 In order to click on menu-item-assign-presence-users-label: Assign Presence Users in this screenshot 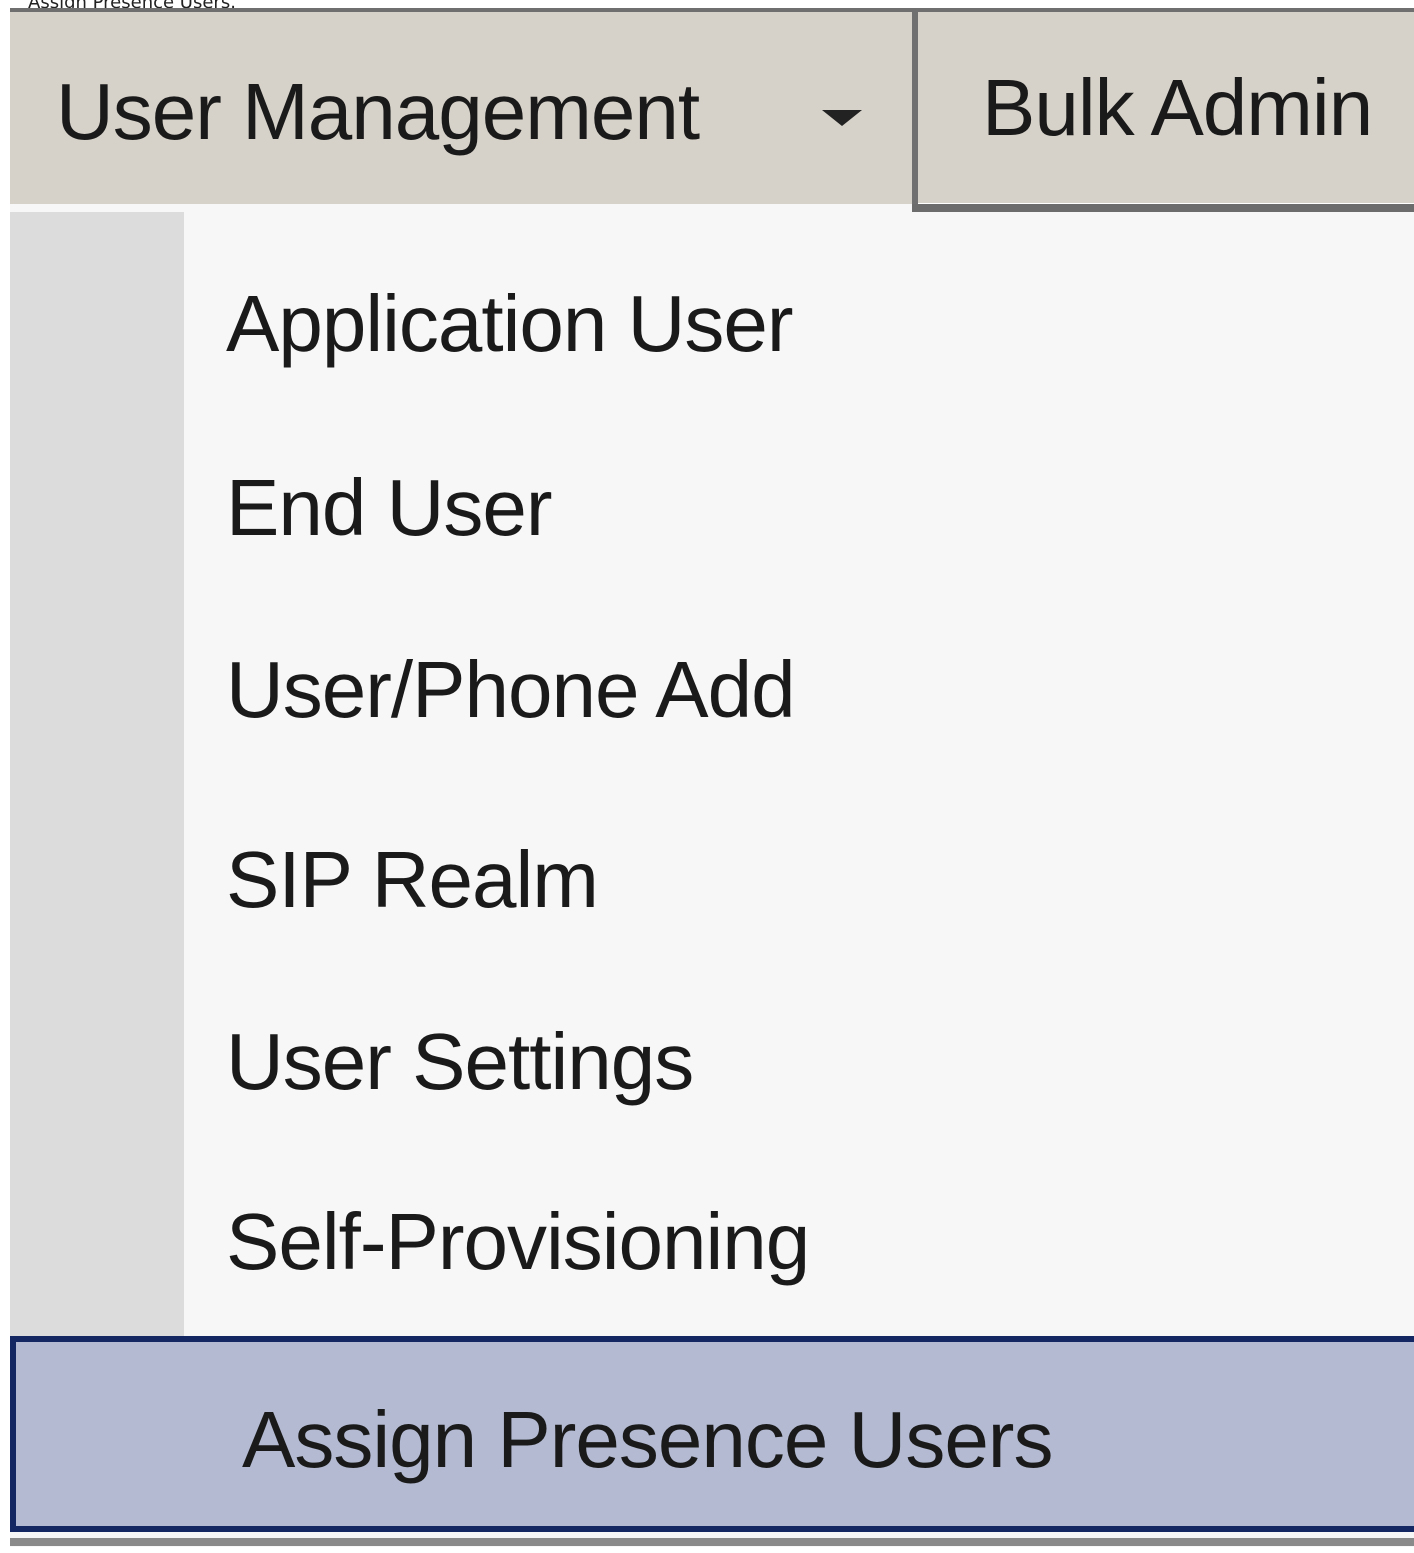, I will do `click(647, 1439)`.